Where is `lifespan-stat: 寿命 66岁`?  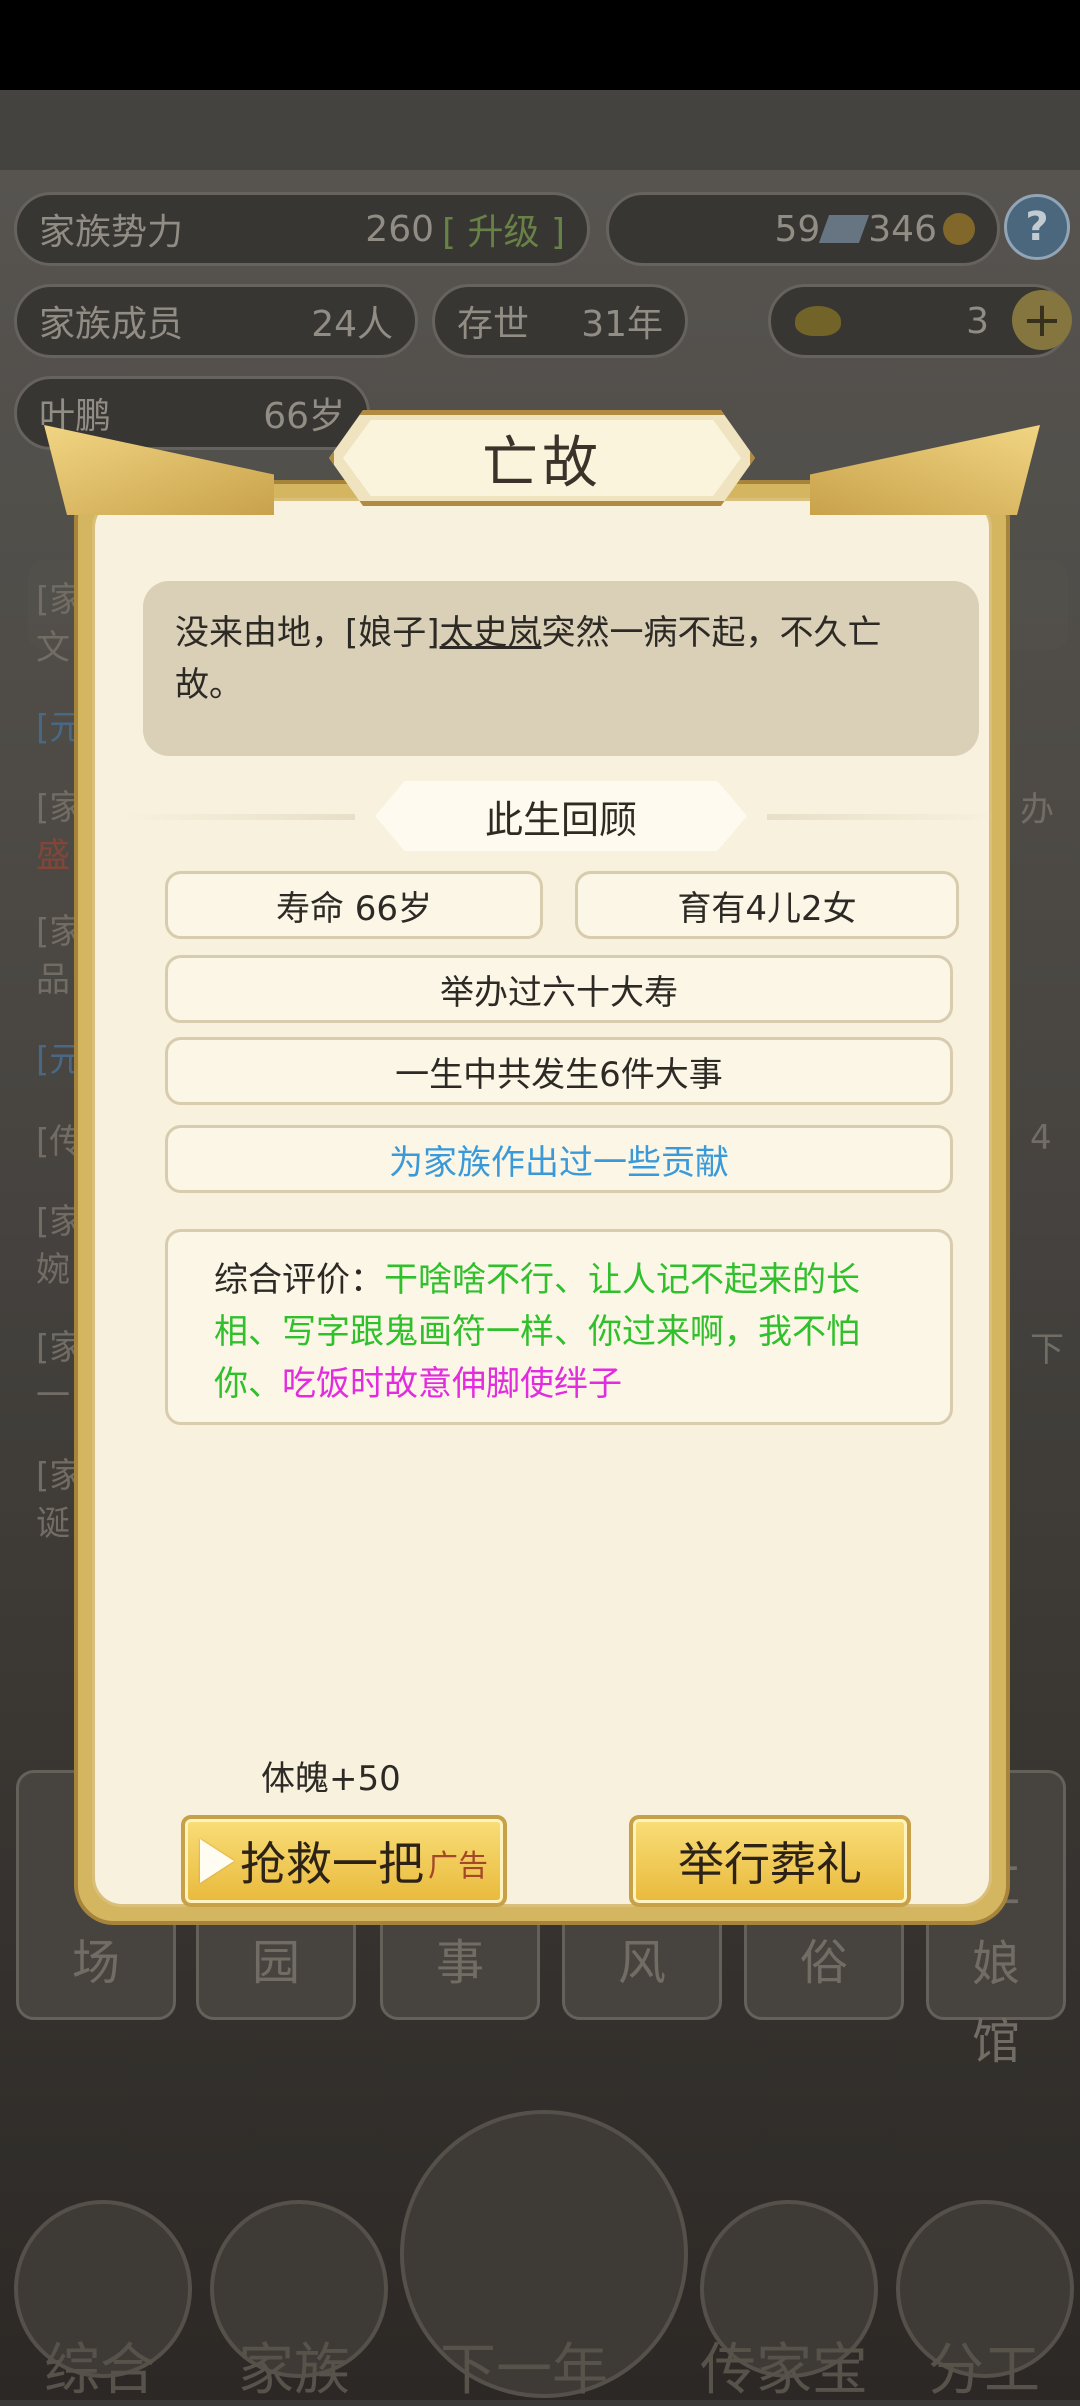 lifespan-stat: 寿命 66岁 is located at coordinates (354, 905).